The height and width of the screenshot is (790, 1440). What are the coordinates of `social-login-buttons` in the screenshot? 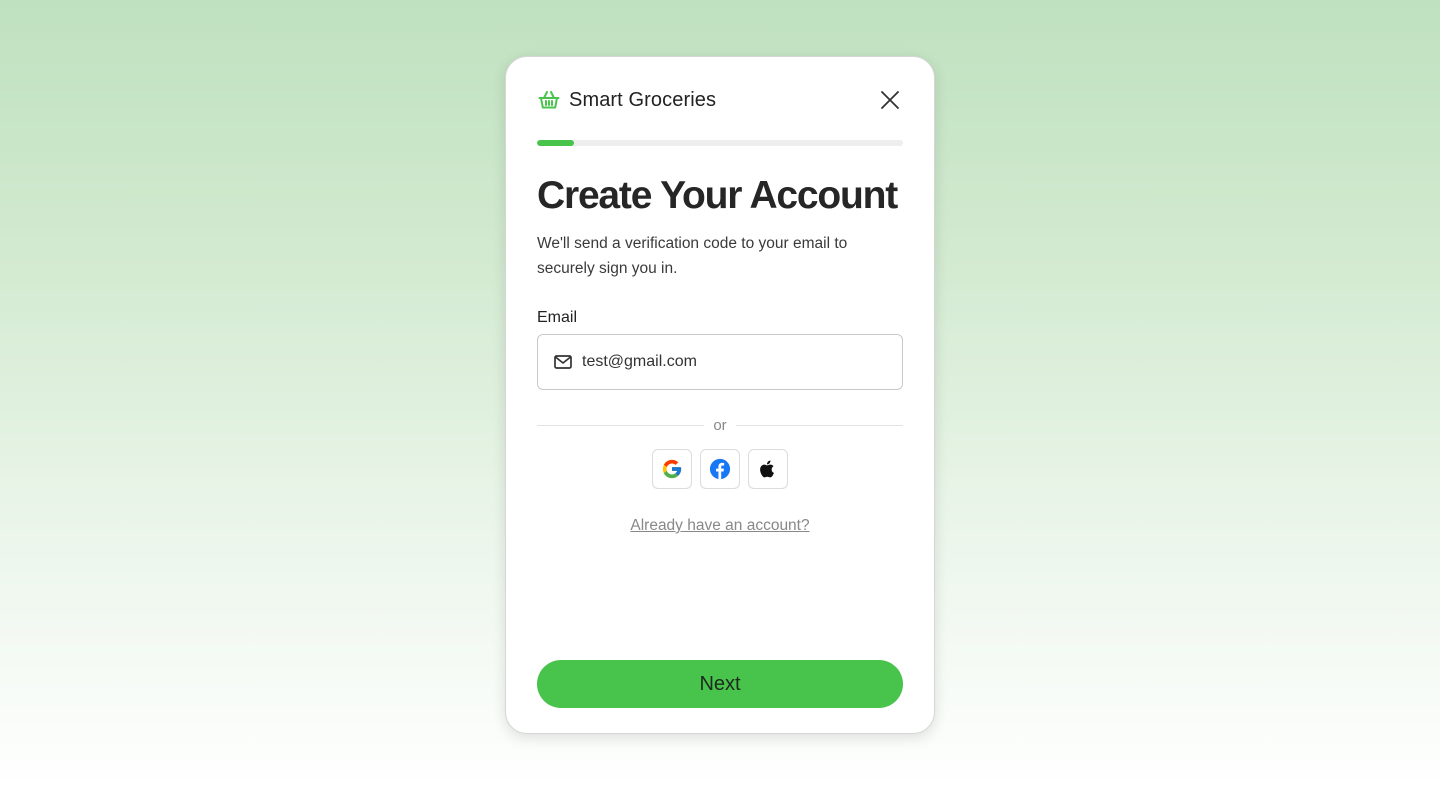 It's located at (720, 469).